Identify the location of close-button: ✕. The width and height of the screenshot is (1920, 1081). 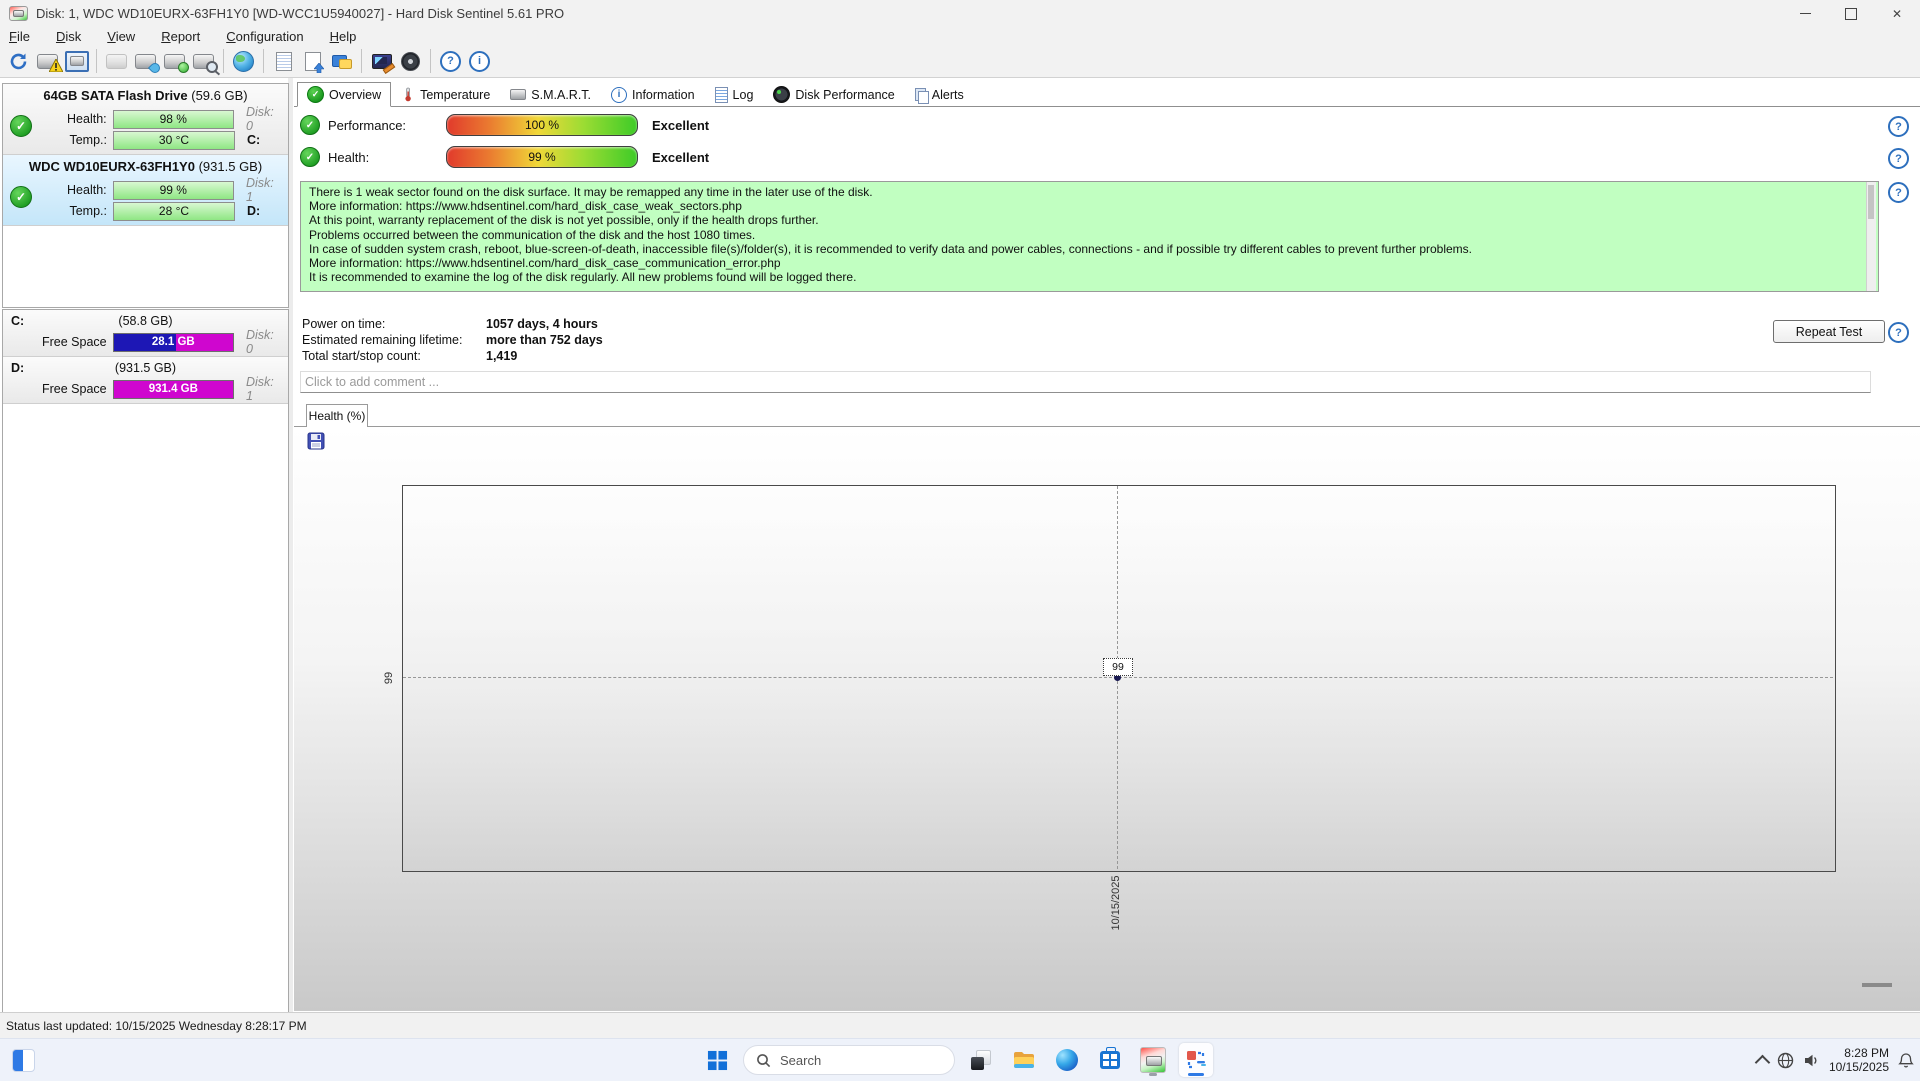
(1897, 13).